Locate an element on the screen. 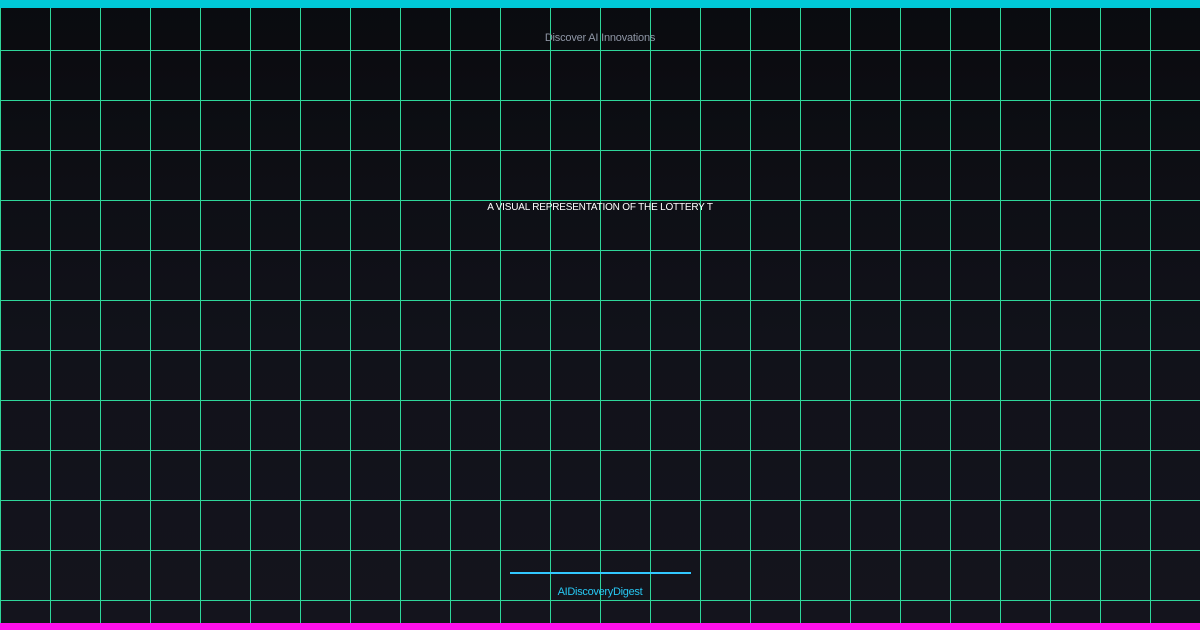 This screenshot has height=630, width=1200. top-accent-bar is located at coordinates (600, 4).